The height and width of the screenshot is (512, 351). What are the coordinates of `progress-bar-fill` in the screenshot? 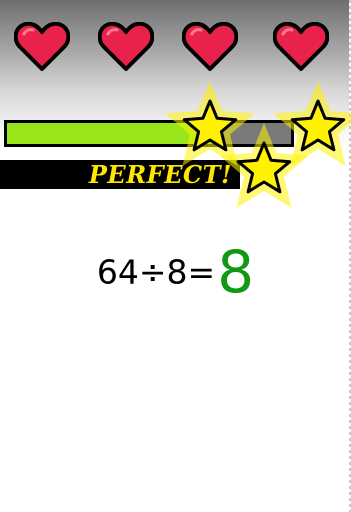 It's located at (109, 133).